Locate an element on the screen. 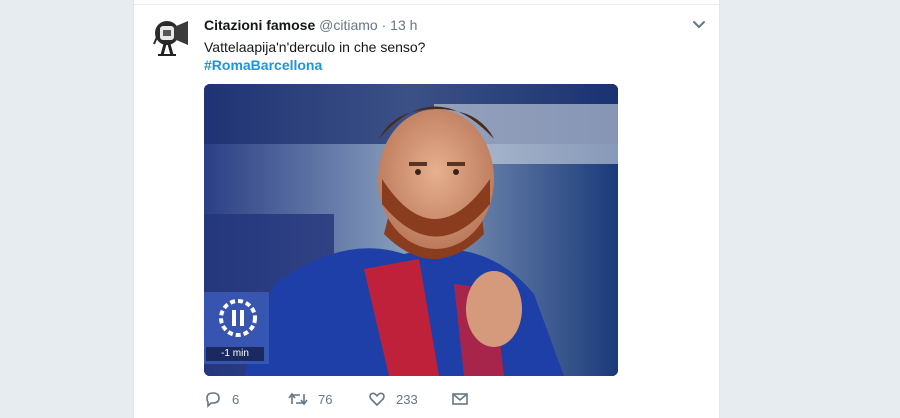  envelope-icon is located at coordinates (460, 399).